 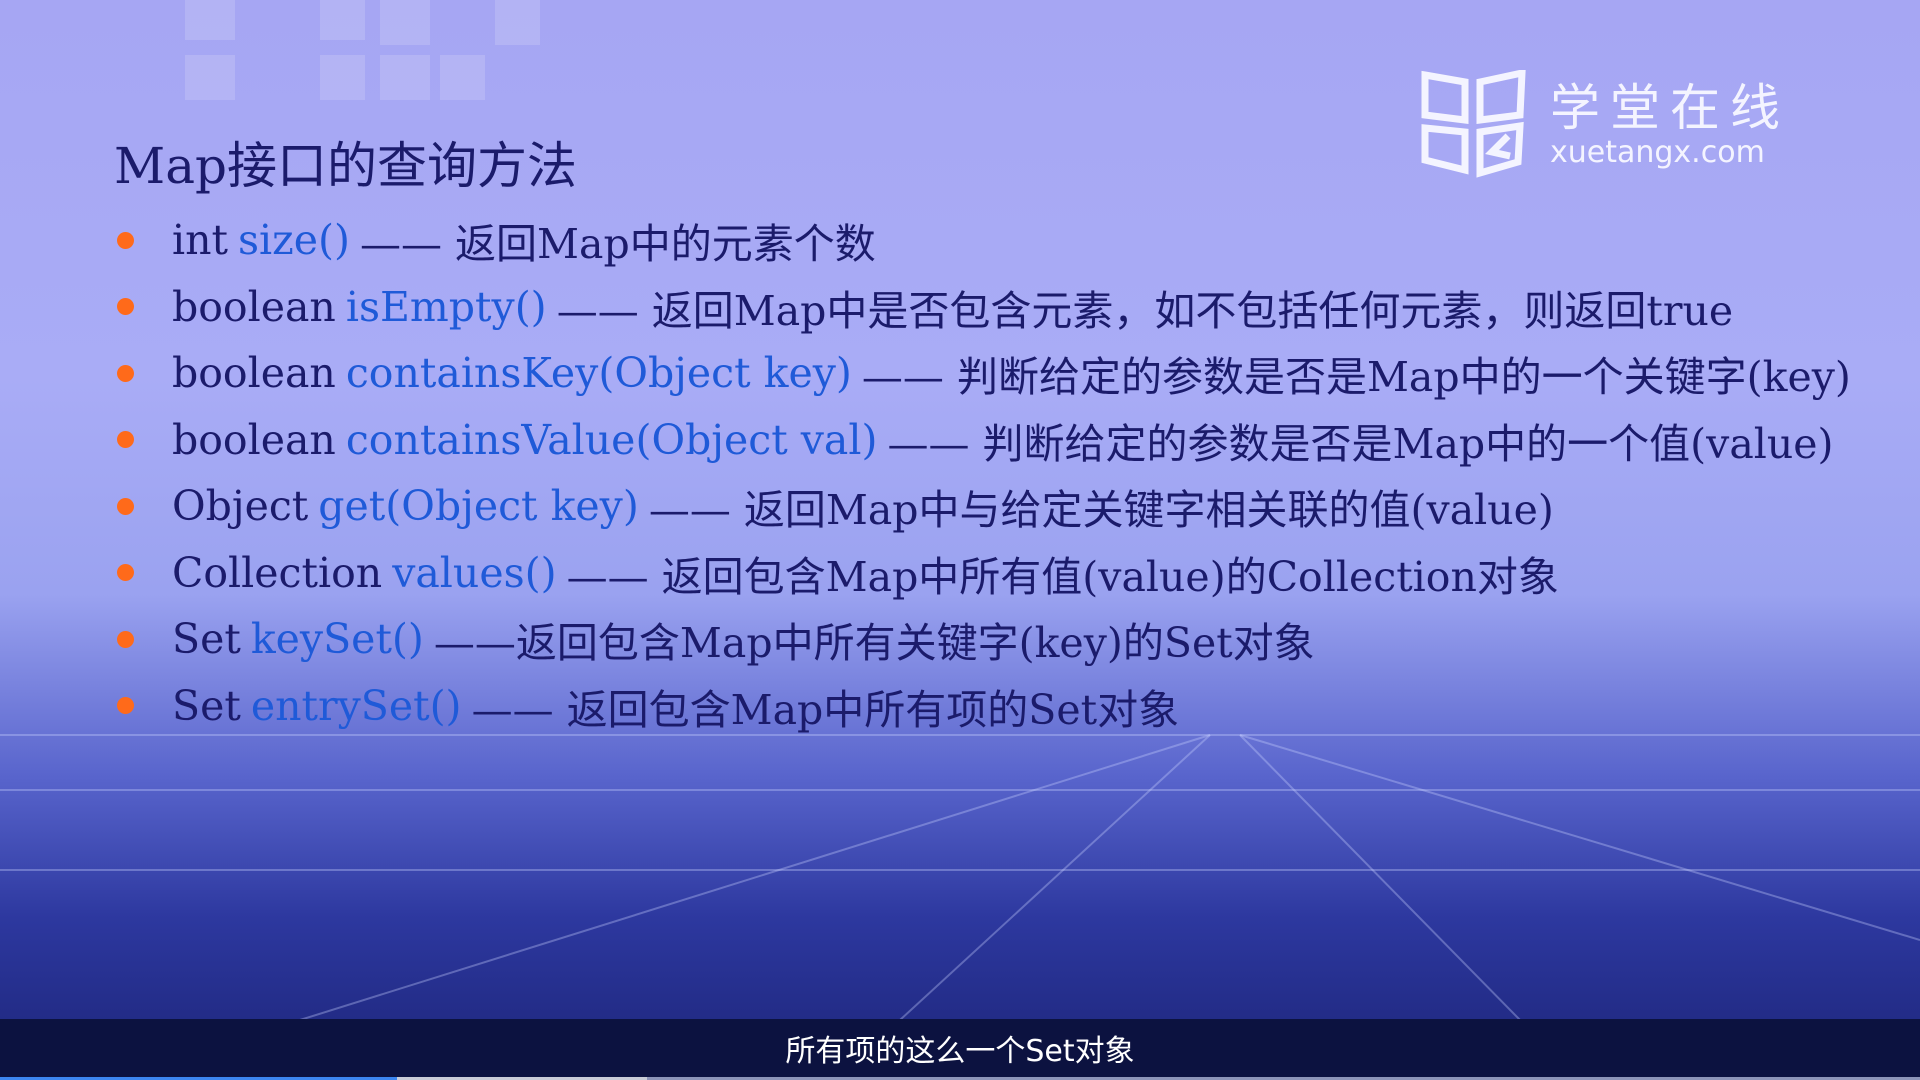 What do you see at coordinates (1145, 310) in the screenshot?
I see `method-desc: —— 返回Map中是否包含元素，如不包括任何元素，则返回true` at bounding box center [1145, 310].